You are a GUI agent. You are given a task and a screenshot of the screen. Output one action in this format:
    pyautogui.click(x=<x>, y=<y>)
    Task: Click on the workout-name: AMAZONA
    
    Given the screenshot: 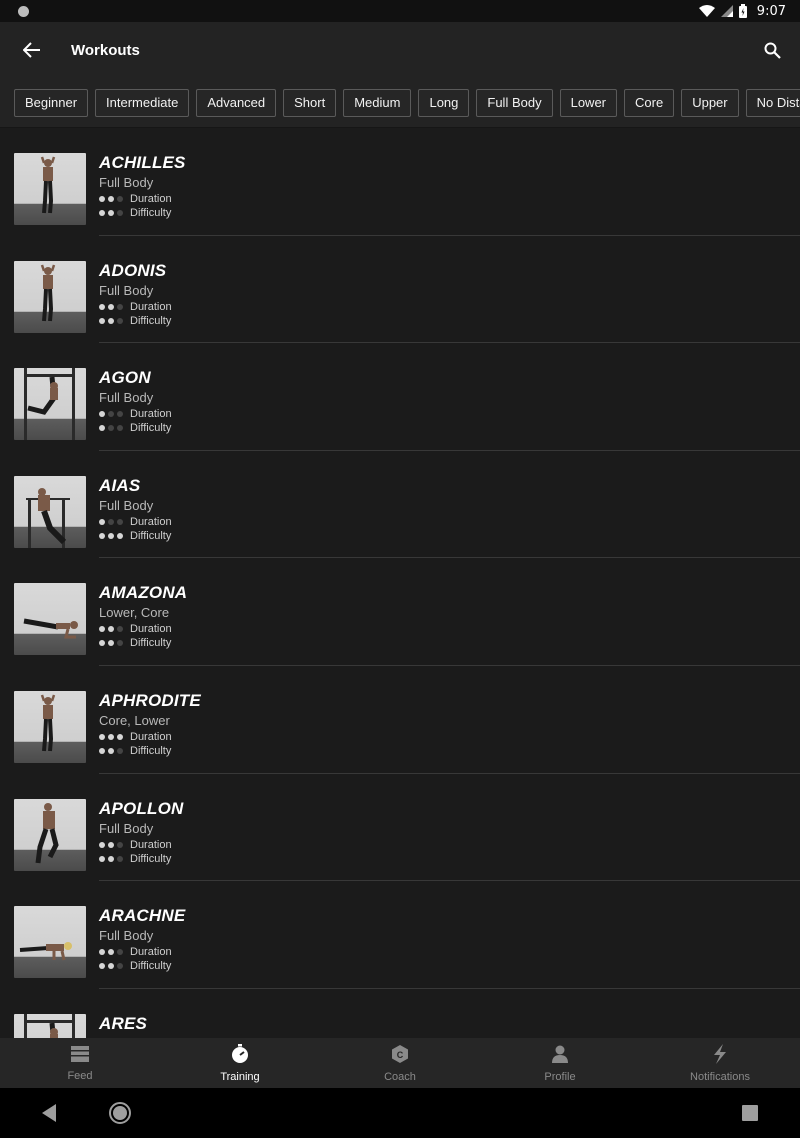 What is the action you would take?
    pyautogui.click(x=143, y=593)
    